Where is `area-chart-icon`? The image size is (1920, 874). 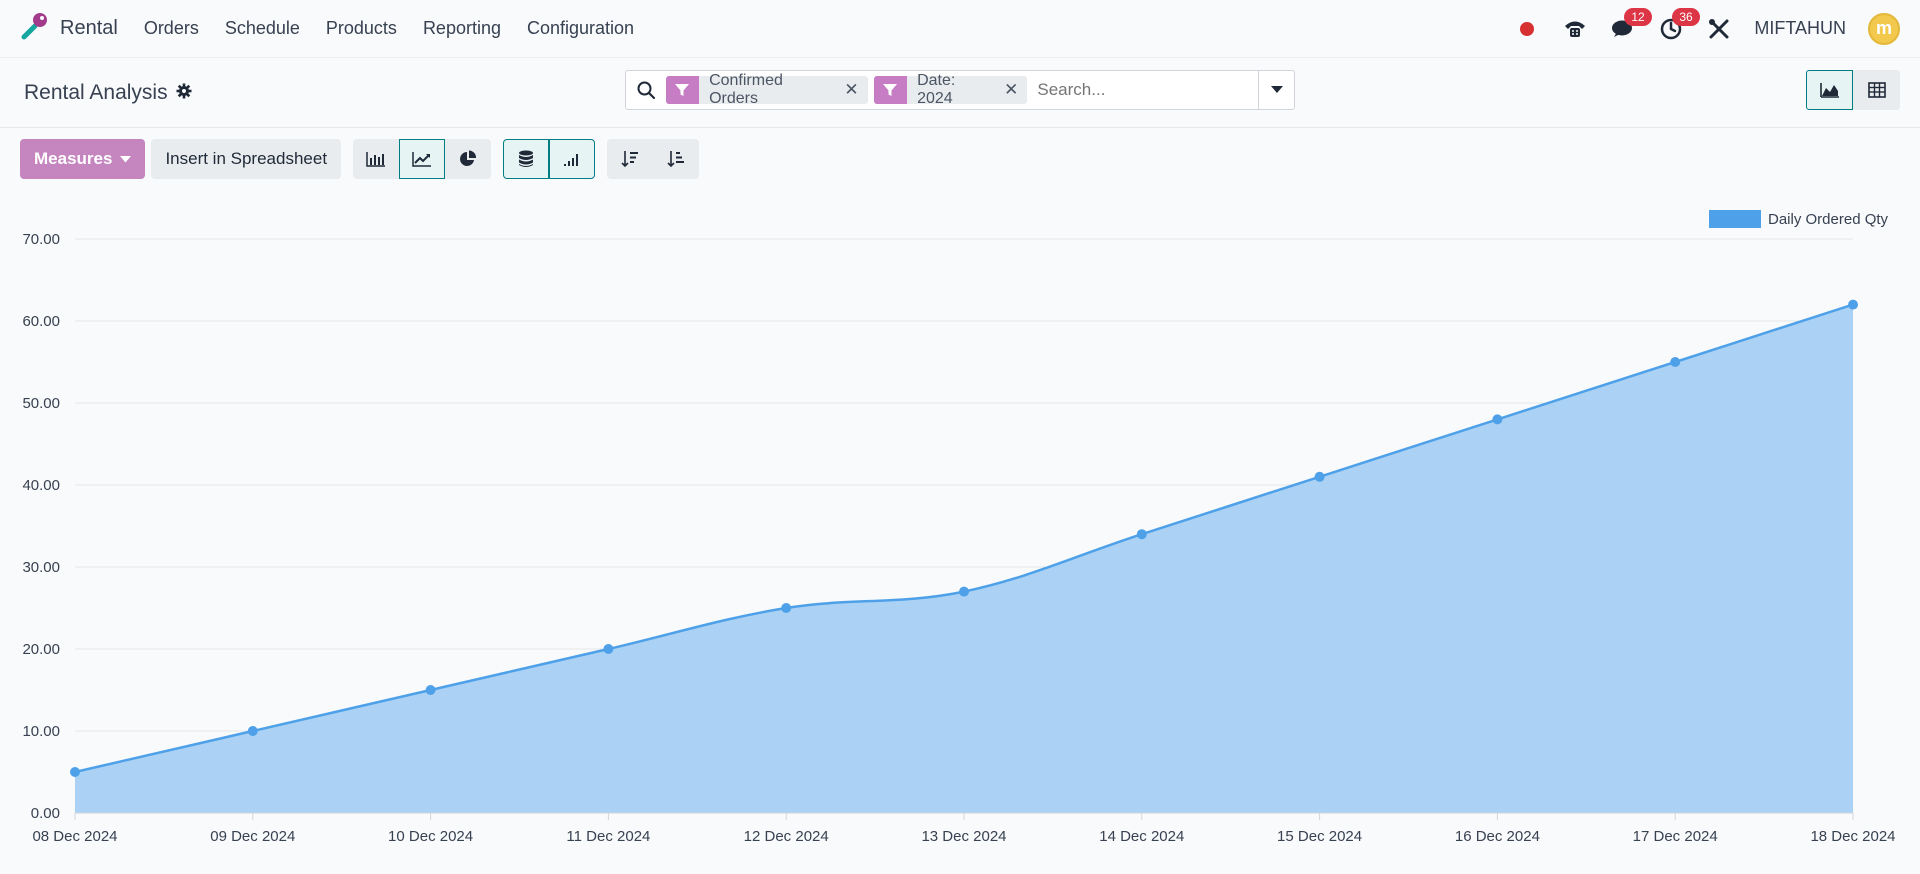 area-chart-icon is located at coordinates (1829, 90).